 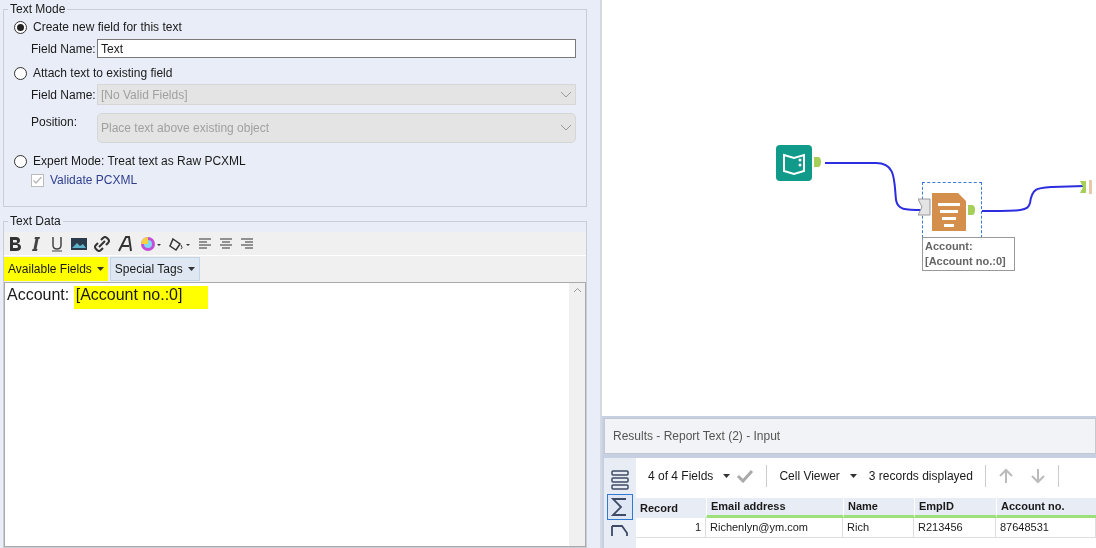 What do you see at coordinates (15, 243) in the screenshot?
I see `bold-icon` at bounding box center [15, 243].